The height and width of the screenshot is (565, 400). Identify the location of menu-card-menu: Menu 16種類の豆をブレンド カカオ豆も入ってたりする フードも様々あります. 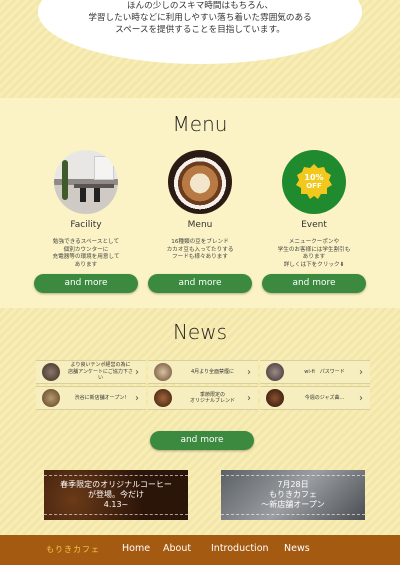
(200, 206).